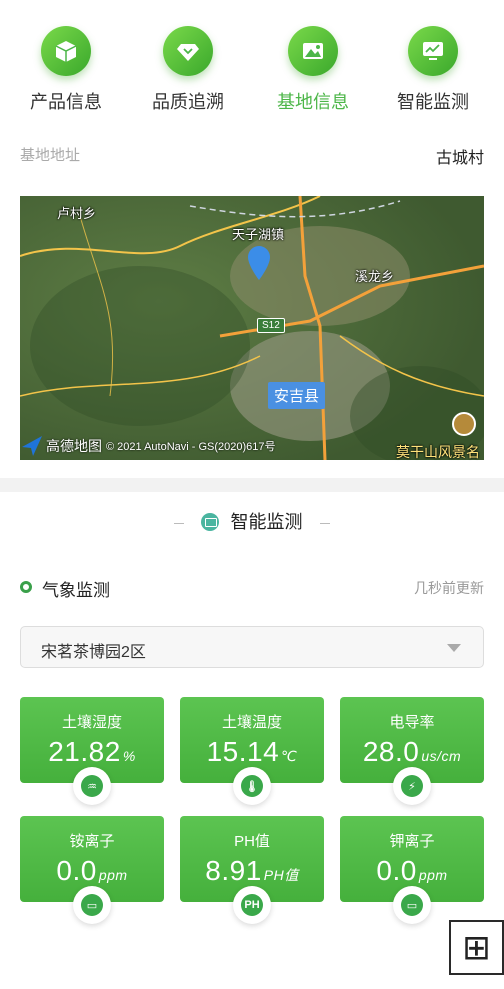  What do you see at coordinates (84, 751) in the screenshot?
I see `tile-value: 21.82` at bounding box center [84, 751].